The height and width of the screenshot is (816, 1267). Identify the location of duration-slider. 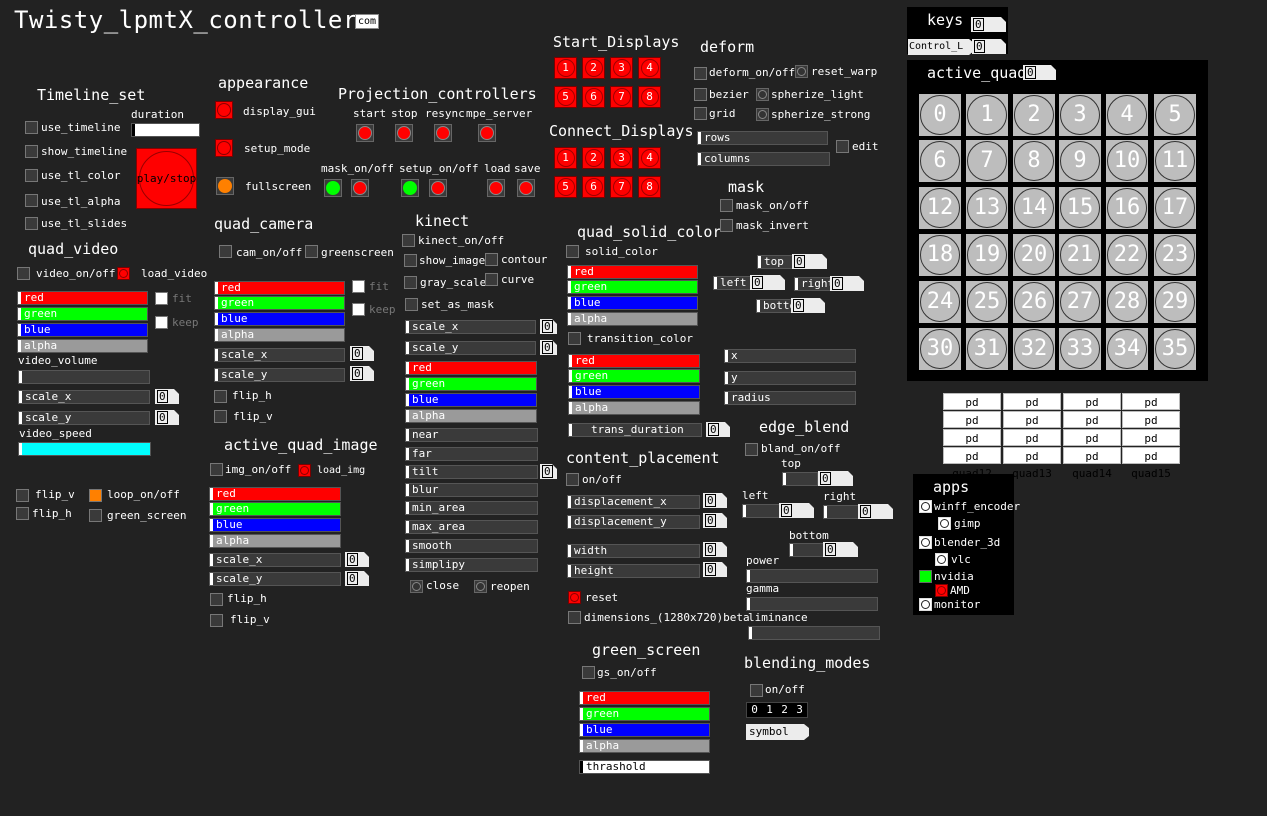
(165, 130).